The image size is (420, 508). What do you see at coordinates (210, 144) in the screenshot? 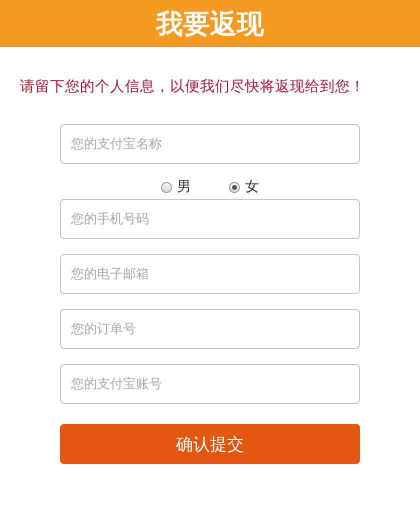
I see `input-field: 您的支付宝名称` at bounding box center [210, 144].